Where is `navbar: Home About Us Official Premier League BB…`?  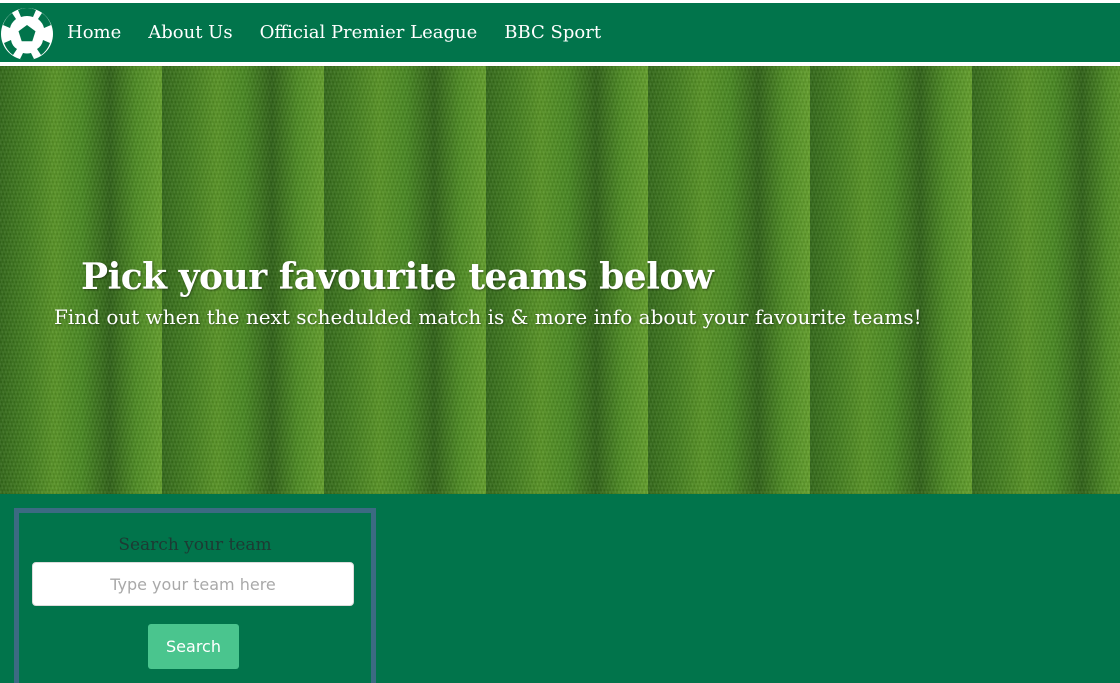 navbar: Home About Us Official Premier League BB… is located at coordinates (560, 32).